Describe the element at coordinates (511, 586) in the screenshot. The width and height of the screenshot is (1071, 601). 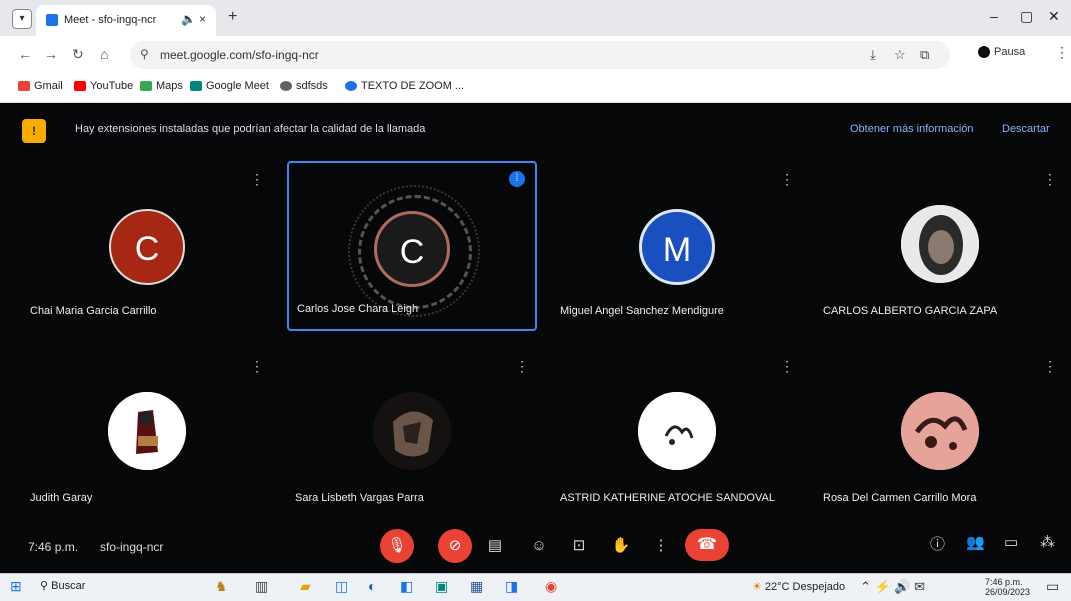
I see `zoom-icon: ◨` at that location.